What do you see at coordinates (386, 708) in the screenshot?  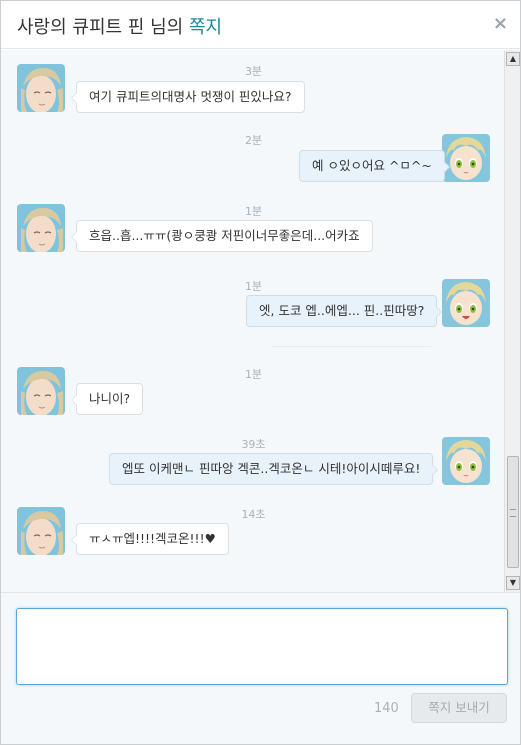 I see `char-count: 140` at bounding box center [386, 708].